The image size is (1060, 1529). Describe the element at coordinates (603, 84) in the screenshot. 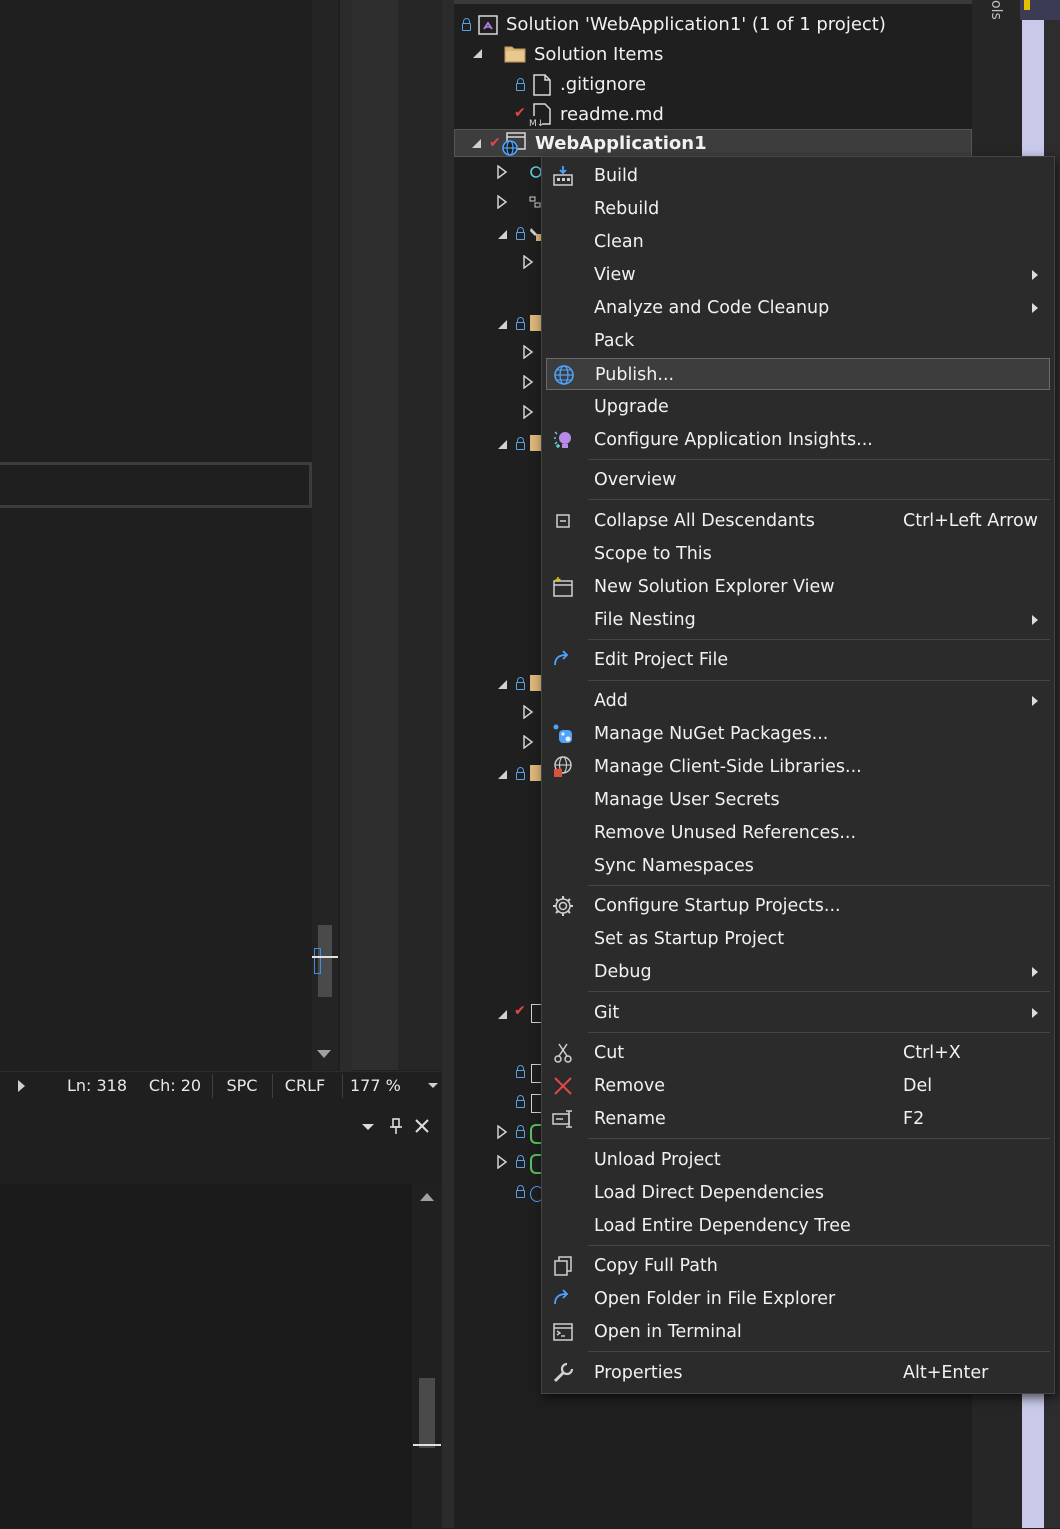

I see `gitignore-label: .gitignore` at that location.